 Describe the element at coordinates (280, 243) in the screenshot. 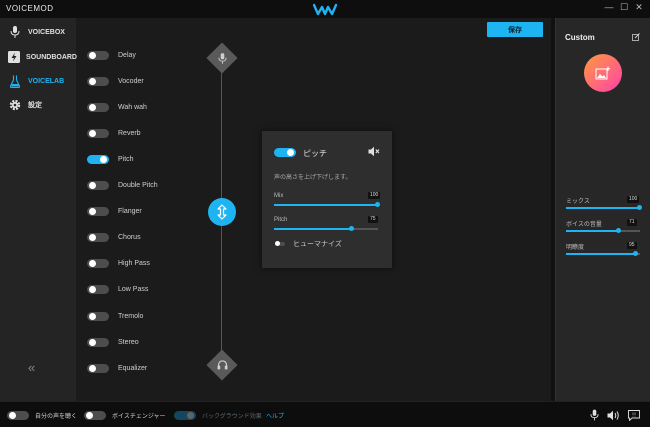

I see `humanize-toggle` at that location.